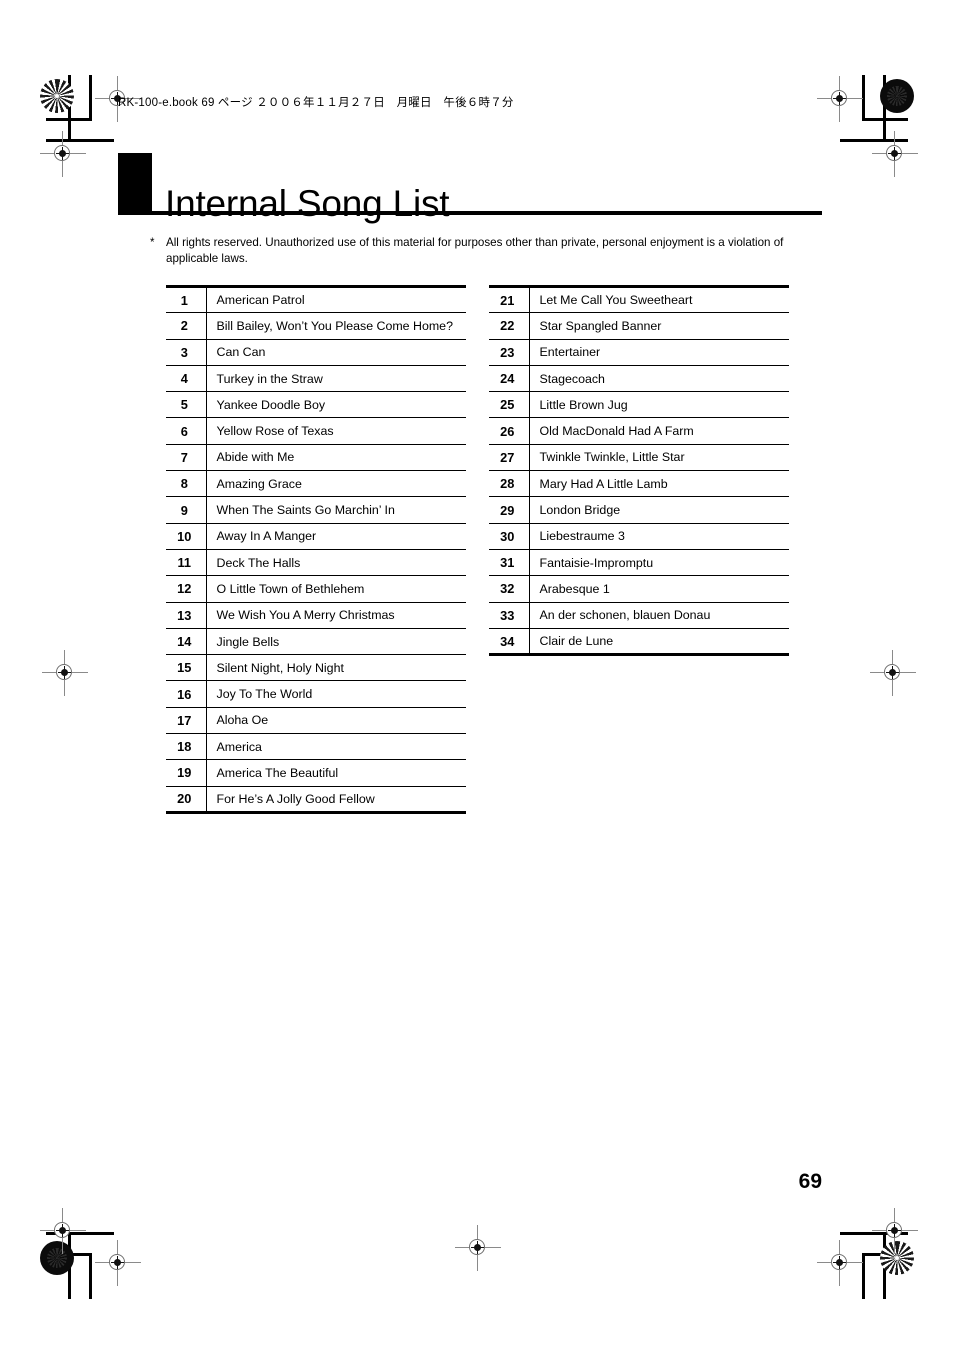 The height and width of the screenshot is (1351, 954). Describe the element at coordinates (509, 615) in the screenshot. I see `song-number: 33` at that location.